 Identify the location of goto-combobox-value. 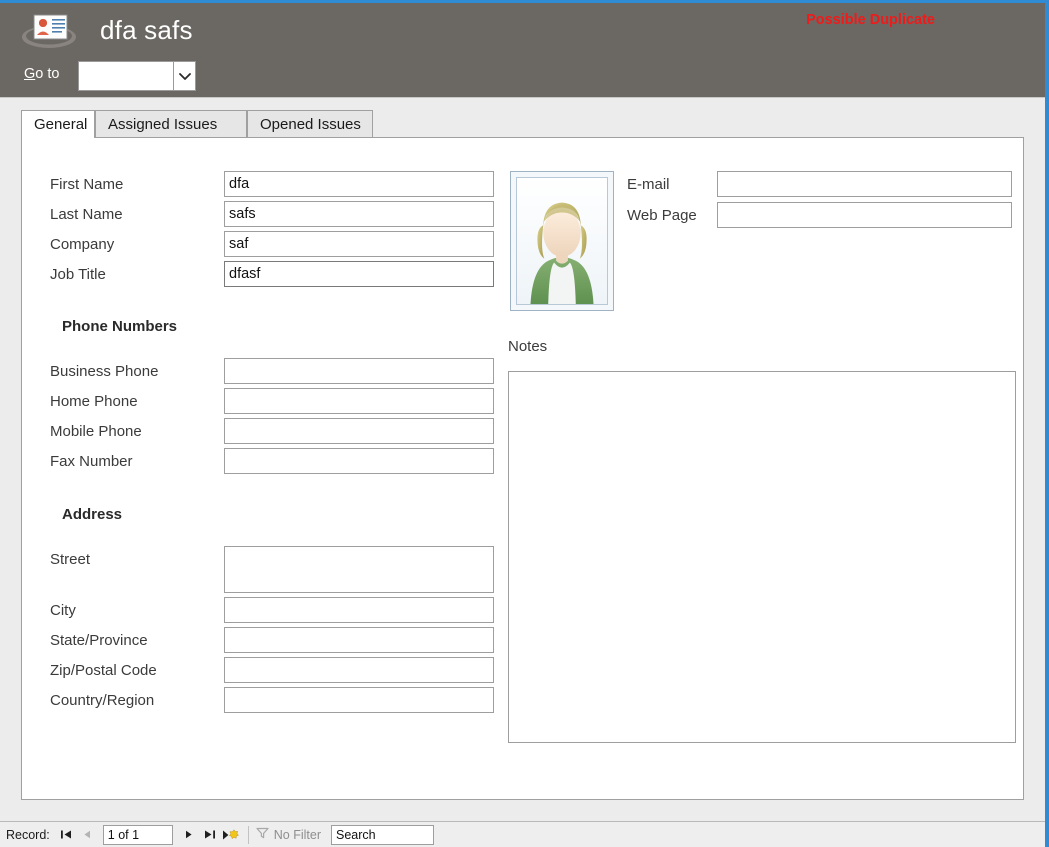
(126, 76).